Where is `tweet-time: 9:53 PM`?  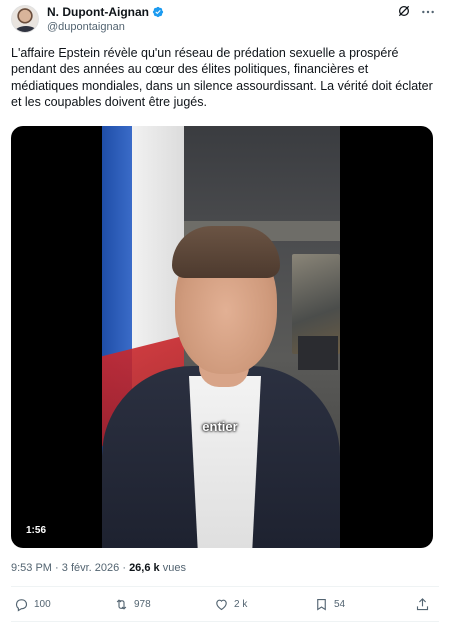
tweet-time: 9:53 PM is located at coordinates (31, 568).